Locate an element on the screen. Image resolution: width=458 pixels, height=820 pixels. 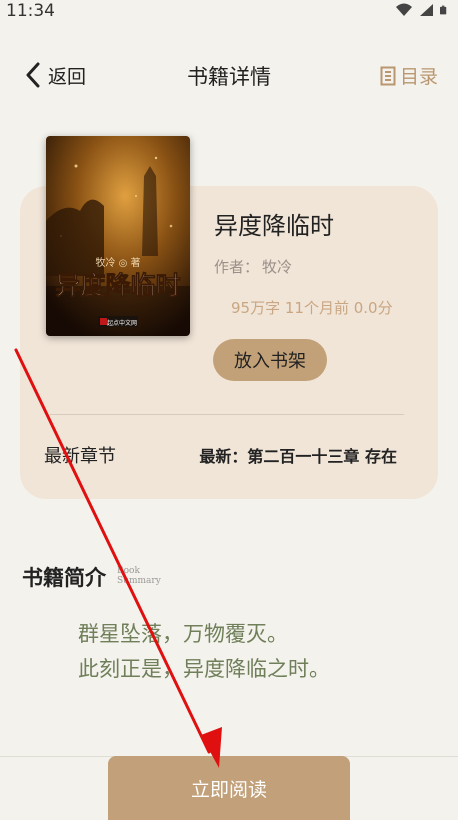
cover-publisher-text: 起点中文网 is located at coordinates (122, 323).